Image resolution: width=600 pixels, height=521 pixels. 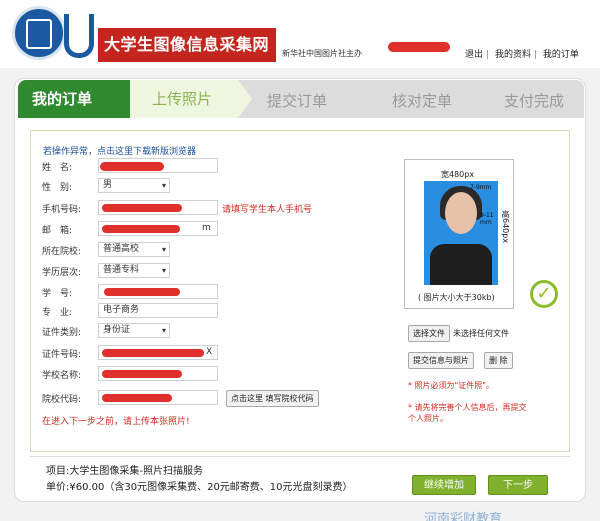 I want to click on id-suffix: X, so click(x=209, y=352).